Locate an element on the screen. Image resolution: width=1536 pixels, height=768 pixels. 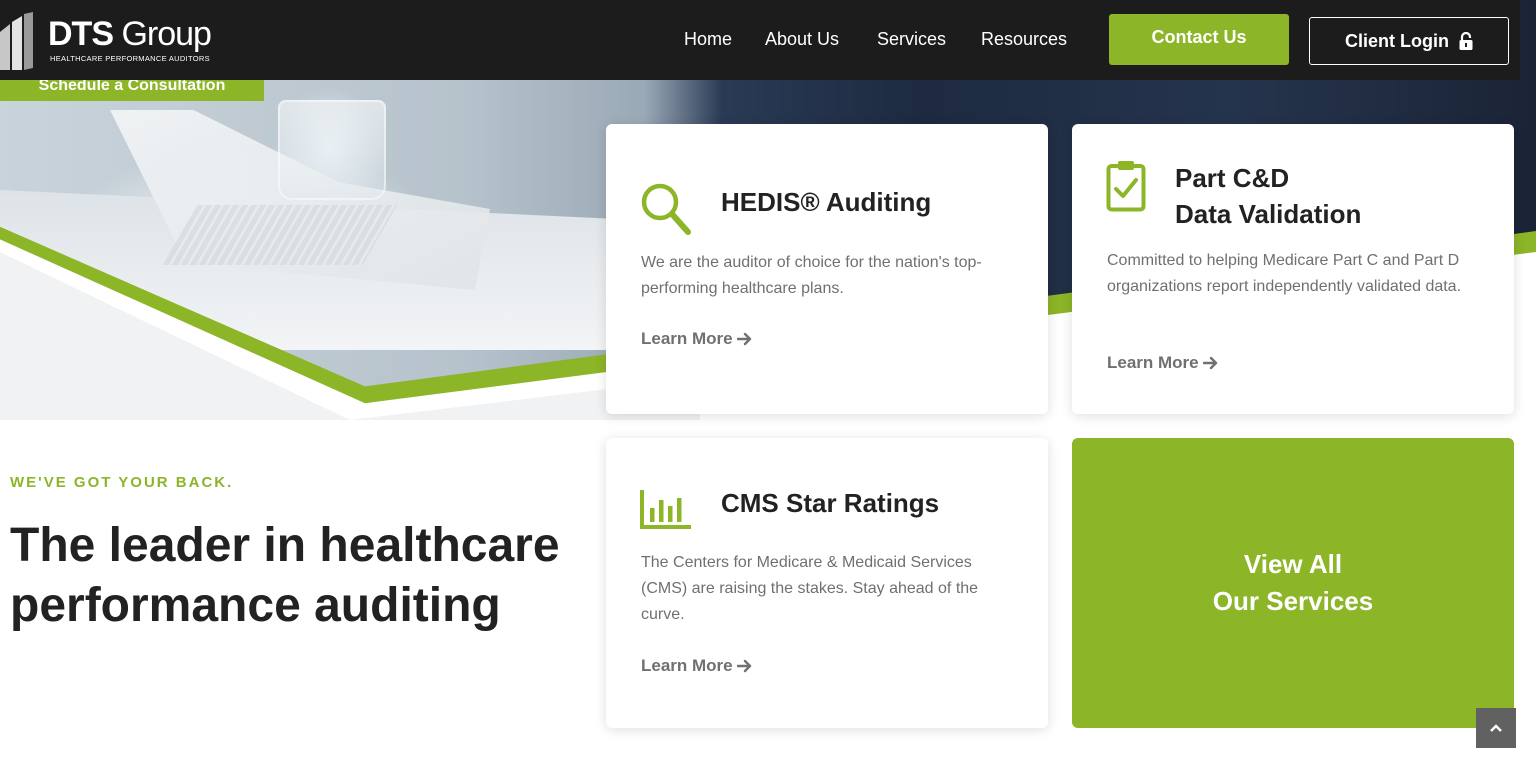
card-title: CMS Star Ratings is located at coordinates (830, 503).